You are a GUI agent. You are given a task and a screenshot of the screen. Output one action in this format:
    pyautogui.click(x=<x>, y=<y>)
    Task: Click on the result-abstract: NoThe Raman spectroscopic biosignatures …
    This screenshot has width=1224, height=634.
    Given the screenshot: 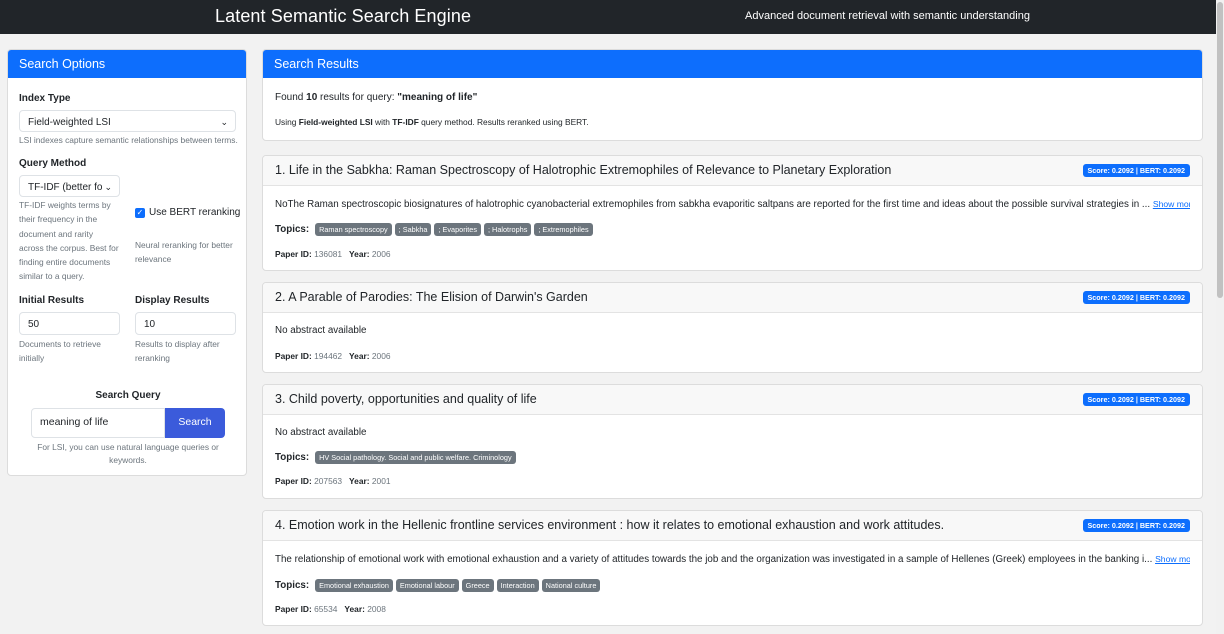 What is the action you would take?
    pyautogui.click(x=732, y=204)
    